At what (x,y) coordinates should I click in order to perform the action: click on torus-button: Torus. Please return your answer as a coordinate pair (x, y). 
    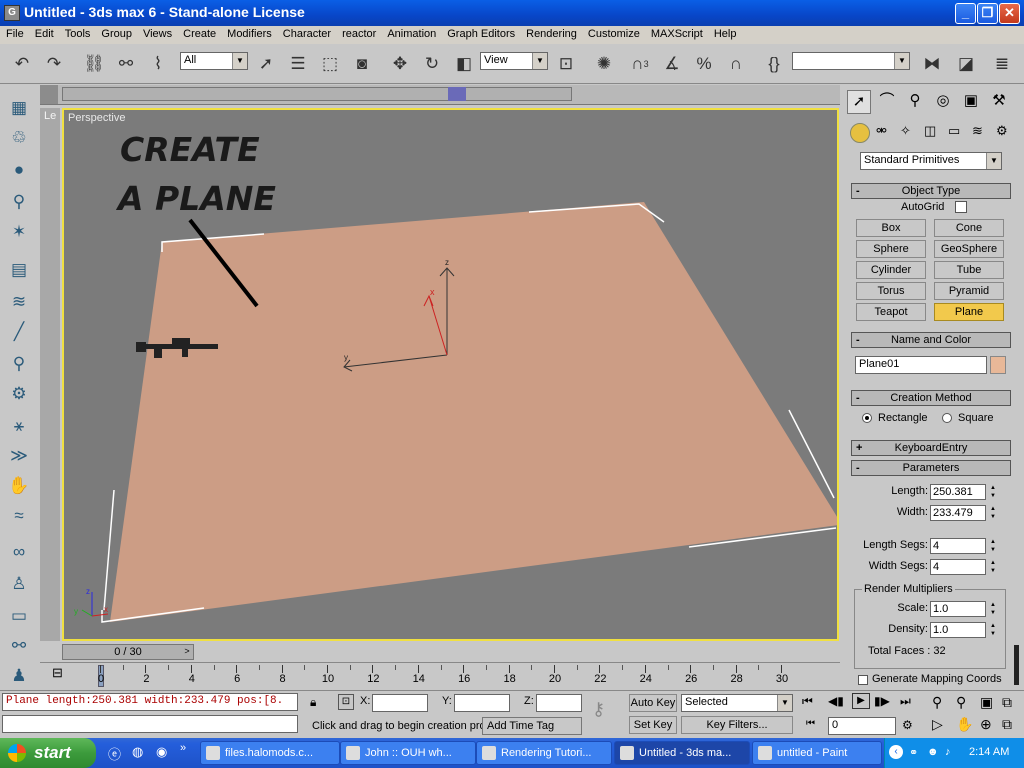
    Looking at the image, I should click on (891, 291).